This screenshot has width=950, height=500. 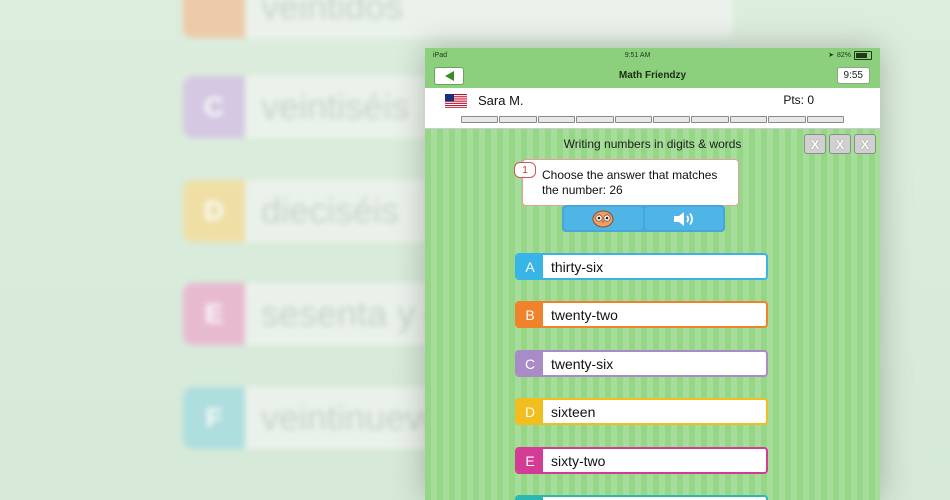 I want to click on answer-text: thirty-six, so click(x=577, y=266).